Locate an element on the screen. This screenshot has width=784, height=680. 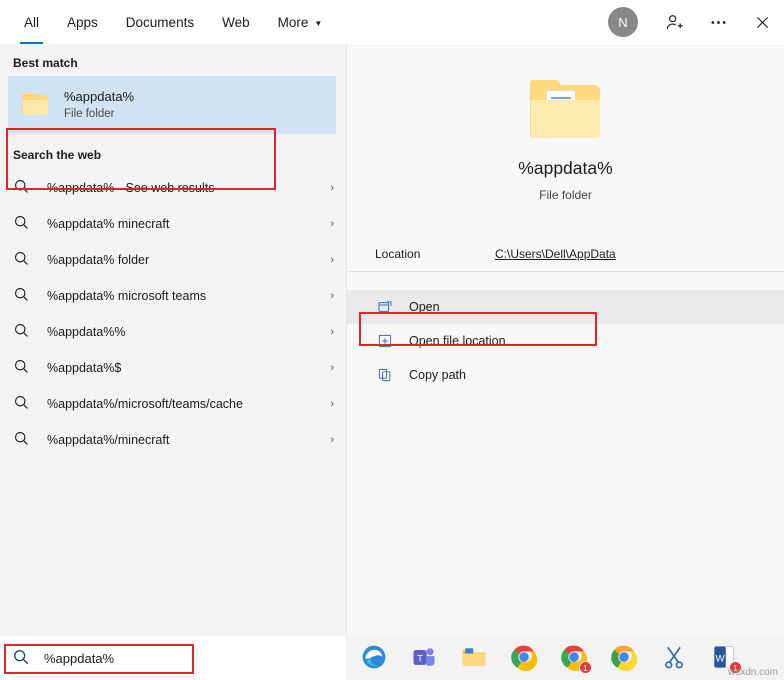
web-result-label: %appdata% microsoft teams is located at coordinates (127, 296).